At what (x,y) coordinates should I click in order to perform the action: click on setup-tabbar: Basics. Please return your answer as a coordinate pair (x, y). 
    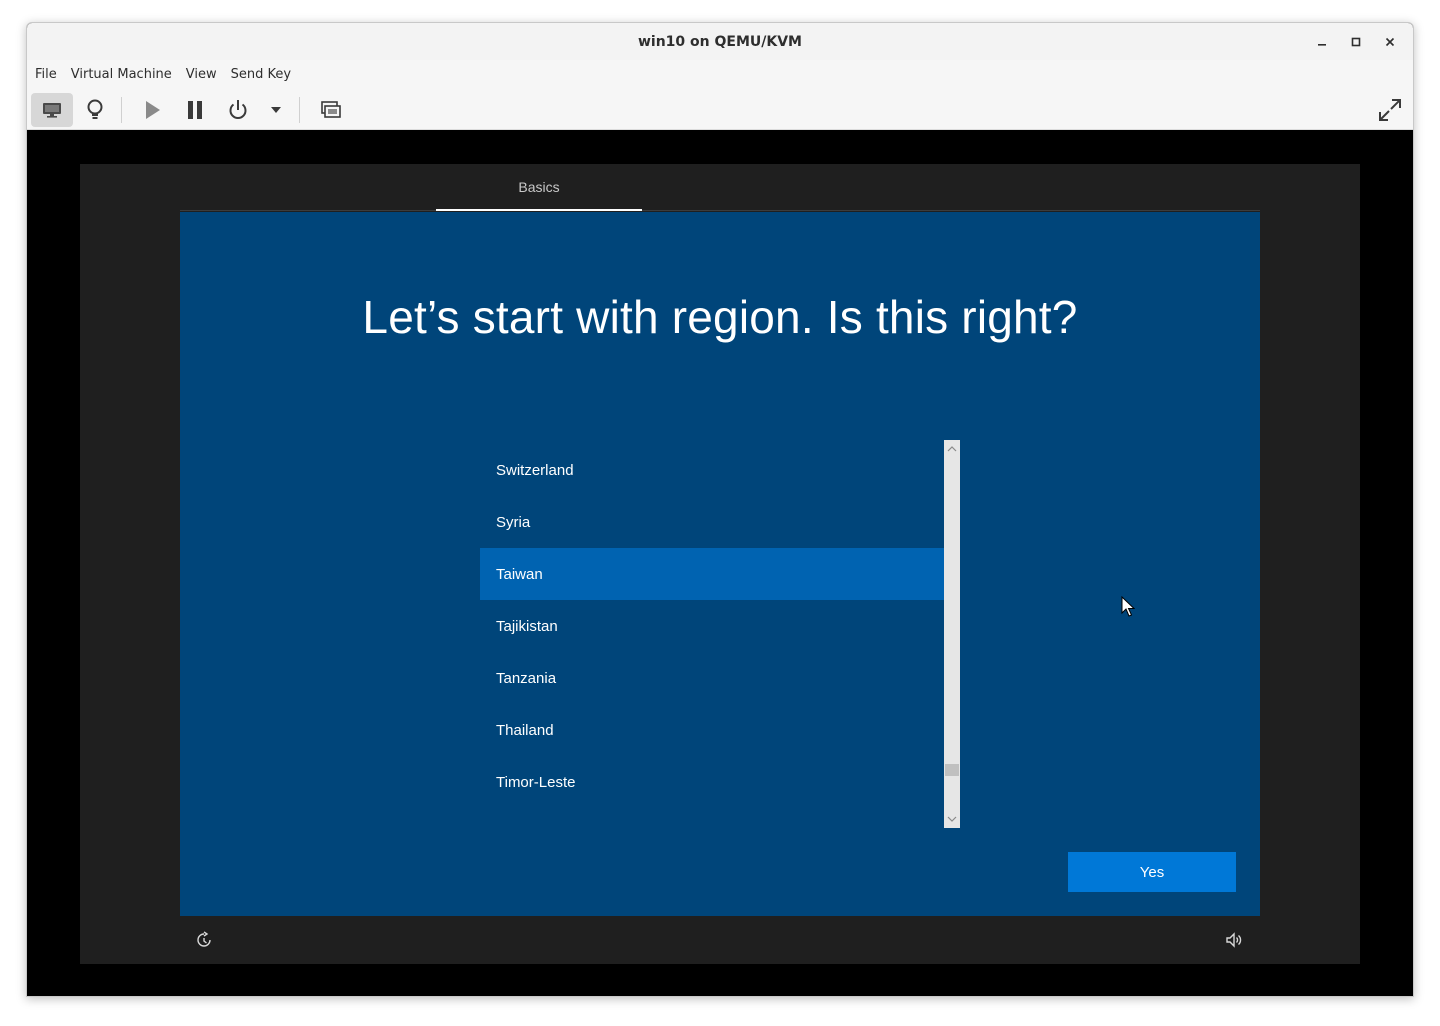
    Looking at the image, I should click on (720, 188).